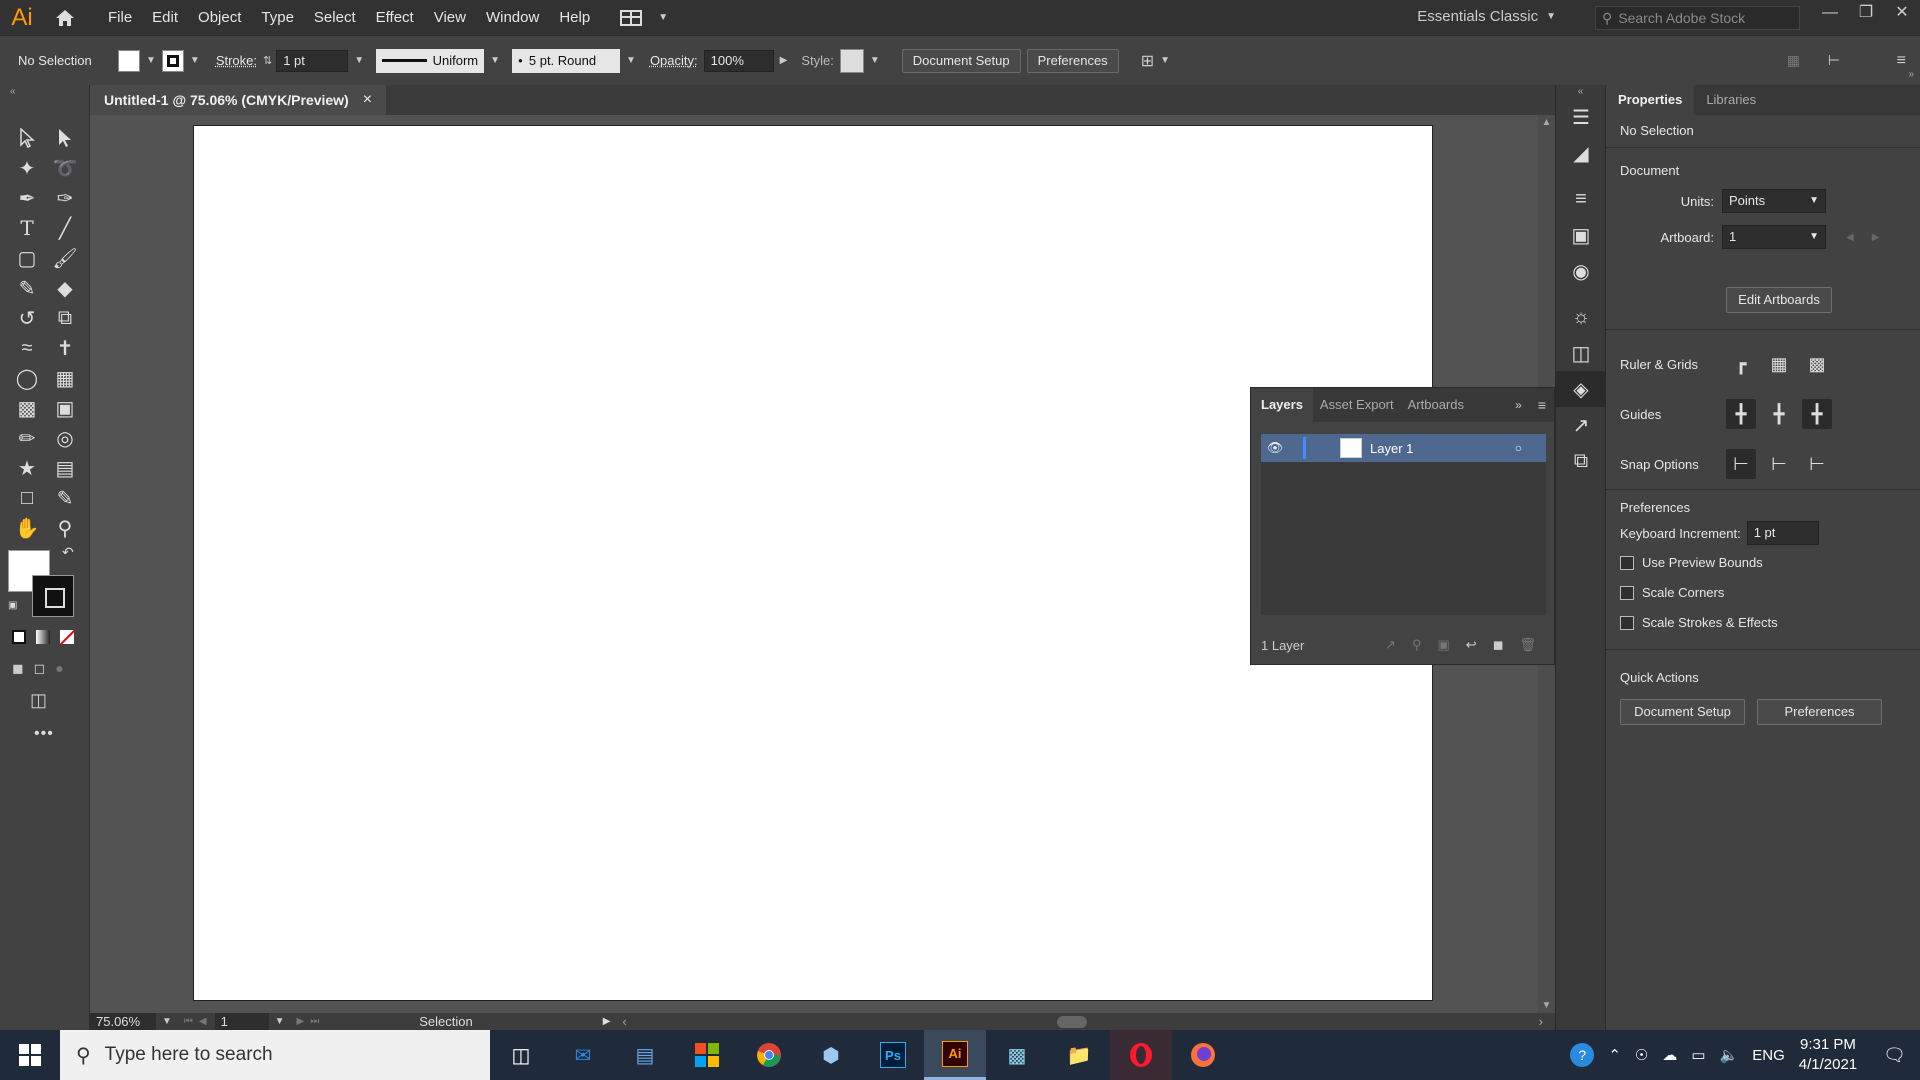  What do you see at coordinates (1546, 122) in the screenshot?
I see `scroll-up-icon: ▲` at bounding box center [1546, 122].